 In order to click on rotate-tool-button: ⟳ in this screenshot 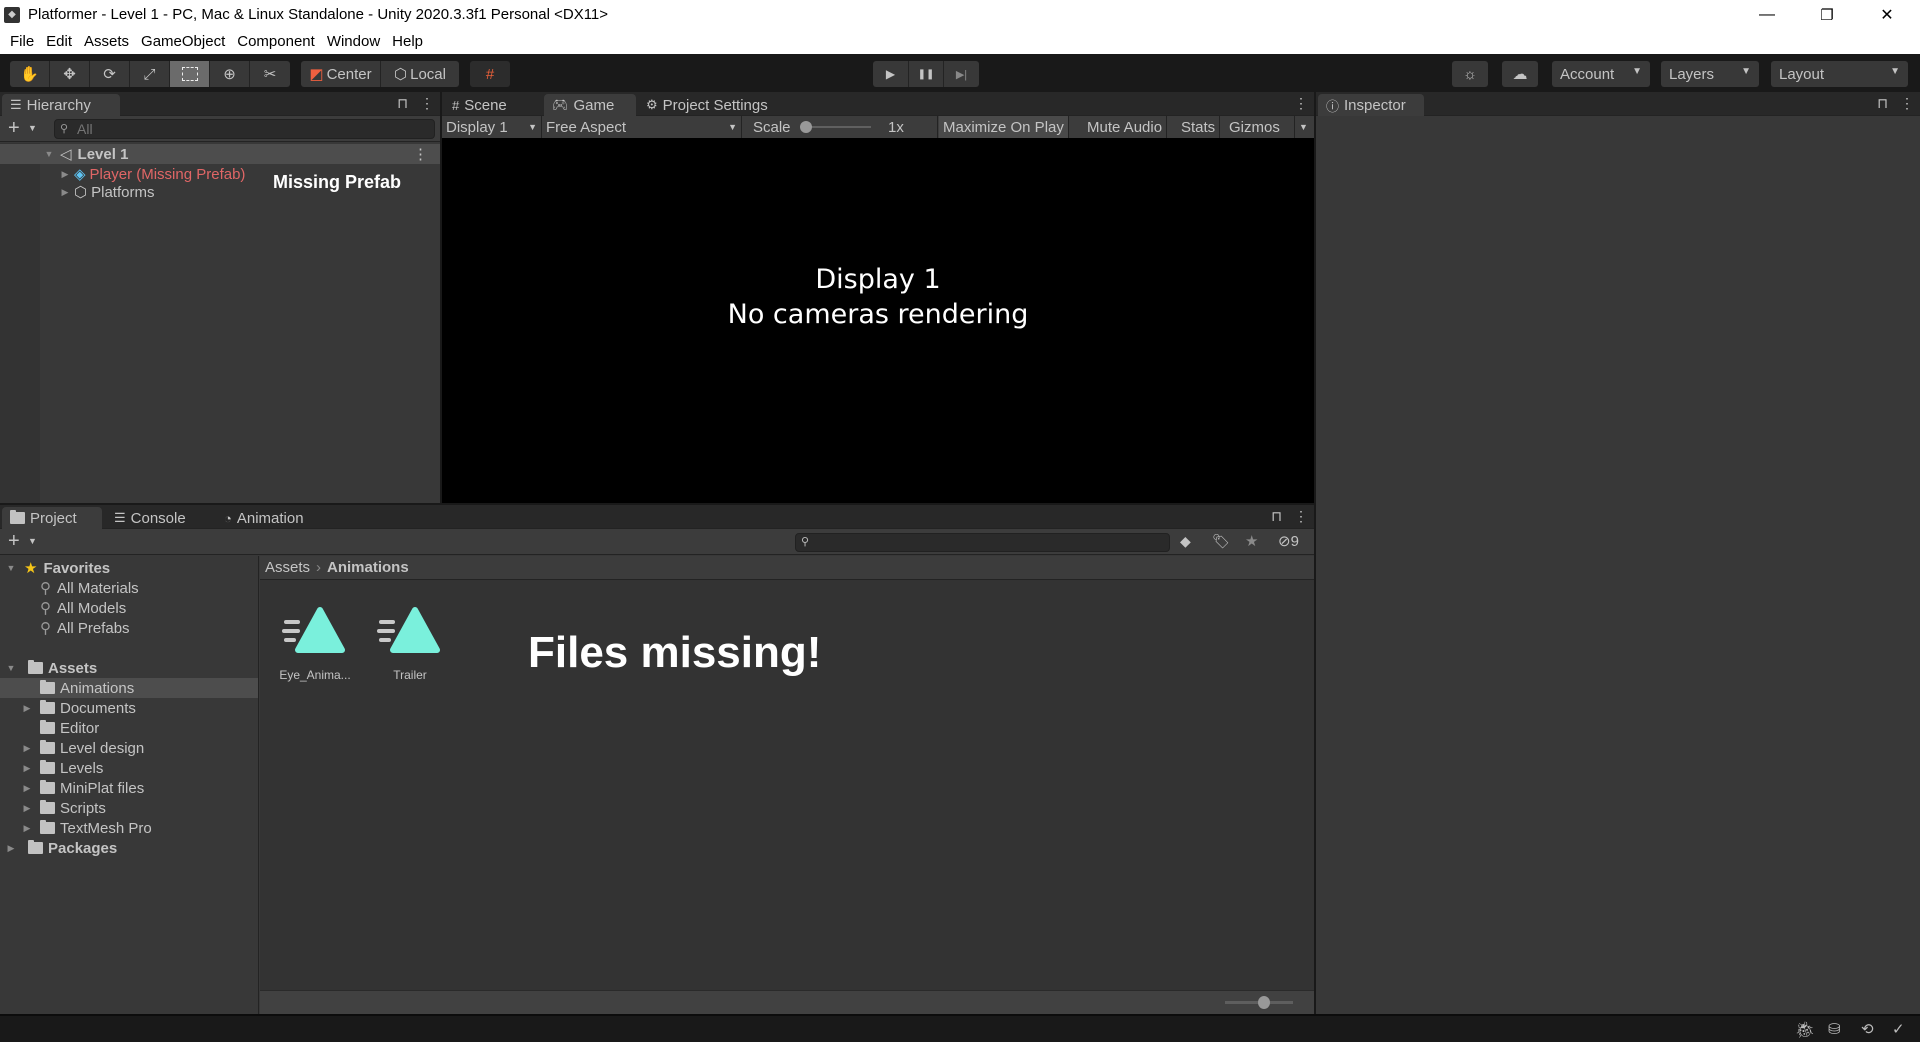, I will do `click(110, 74)`.